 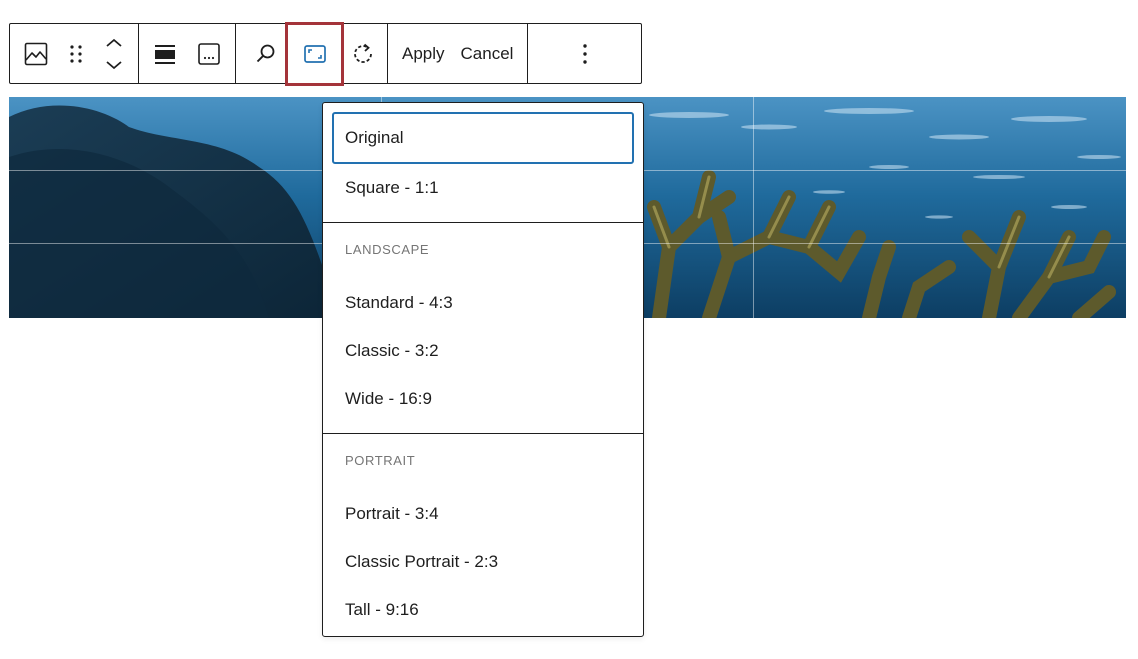 I want to click on menu-item-classic-portrait: Classic Portrait - 2:3, so click(x=483, y=562).